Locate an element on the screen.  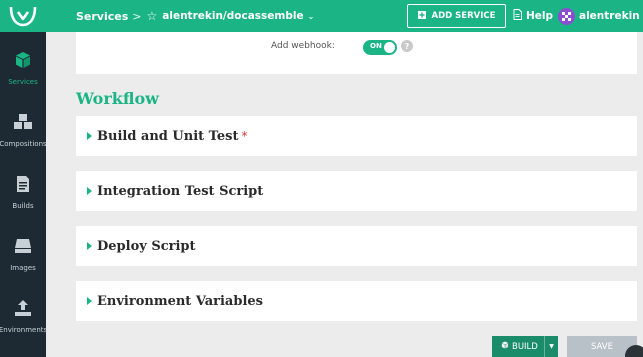
sidebar-item-compositions: Compositions is located at coordinates (23, 129).